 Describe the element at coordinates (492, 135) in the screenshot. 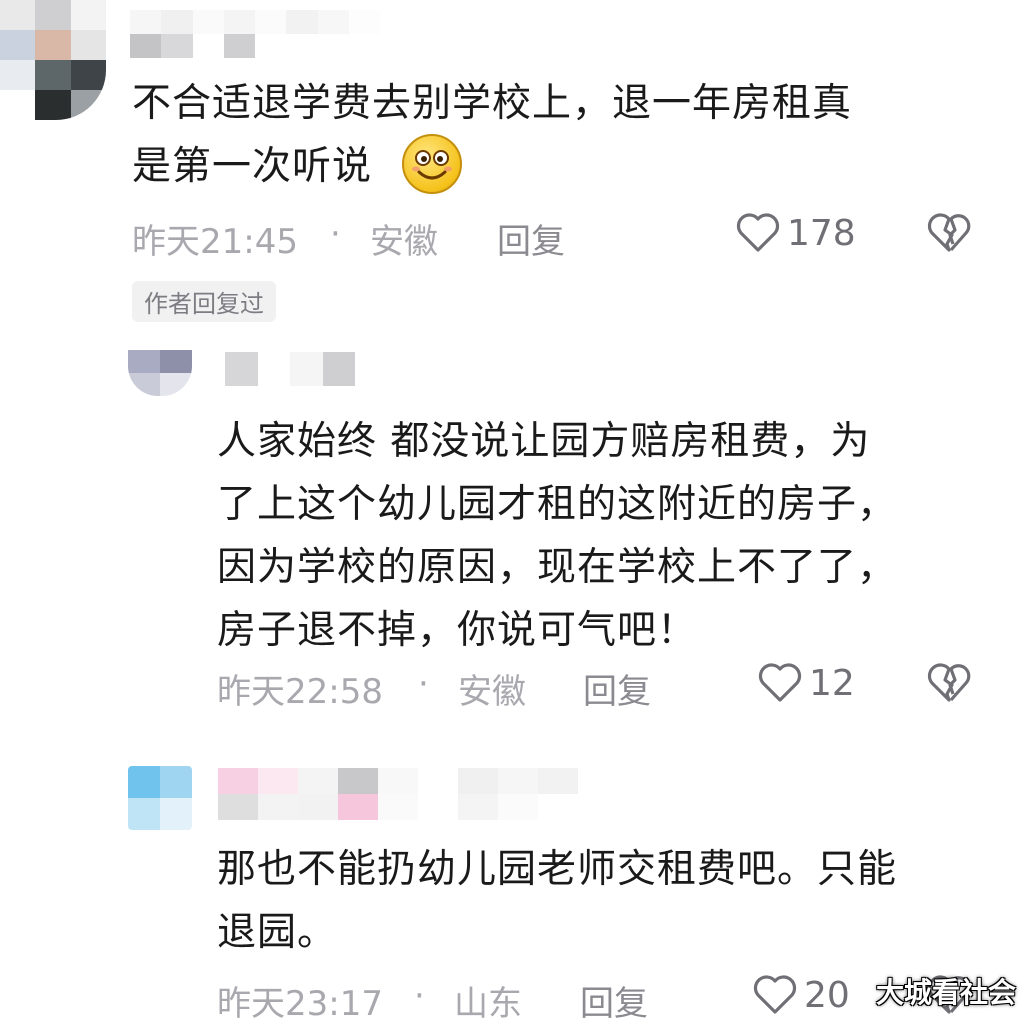

I see `comment-text: 不合适退学费去别学校上，退一年房租真 是第一次听说` at that location.